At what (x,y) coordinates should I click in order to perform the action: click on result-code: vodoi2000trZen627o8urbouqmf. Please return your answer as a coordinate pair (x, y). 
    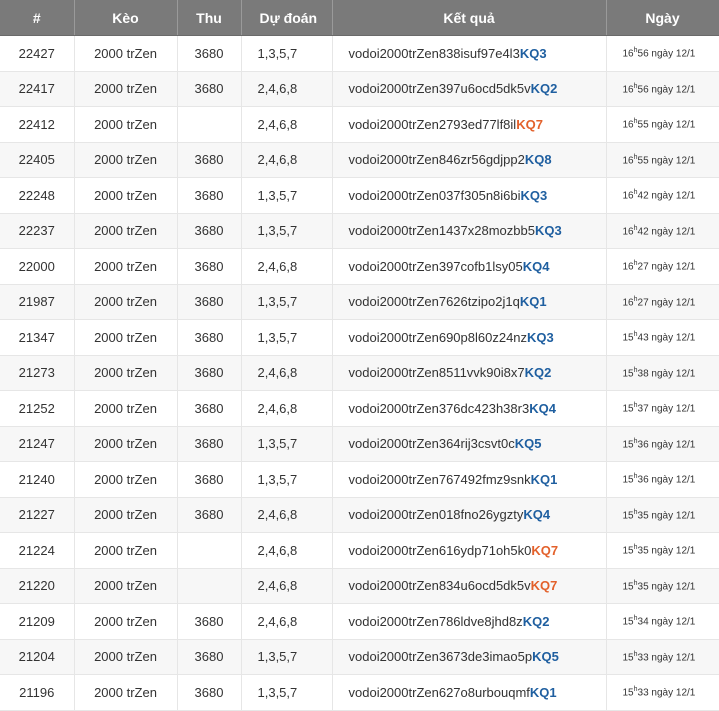
    Looking at the image, I should click on (439, 692).